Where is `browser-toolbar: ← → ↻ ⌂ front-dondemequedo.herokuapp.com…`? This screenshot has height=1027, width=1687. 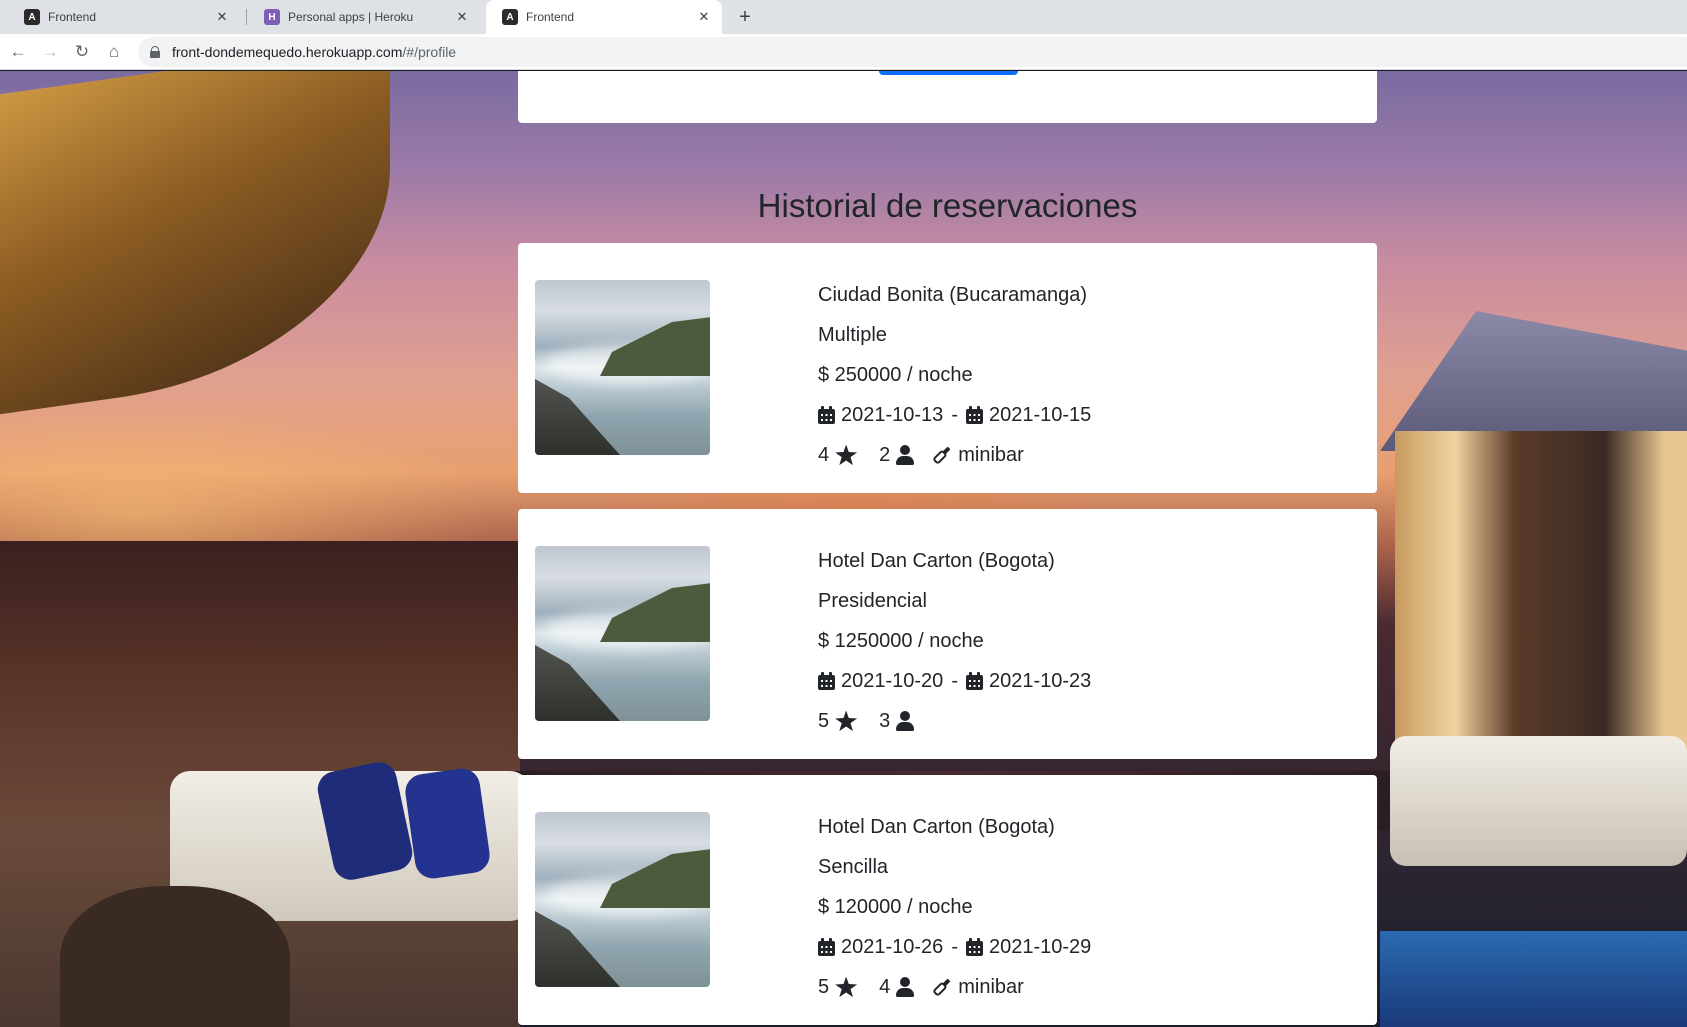
browser-toolbar: ← → ↻ ⌂ front-dondemequedo.herokuapp.com… is located at coordinates (843, 52).